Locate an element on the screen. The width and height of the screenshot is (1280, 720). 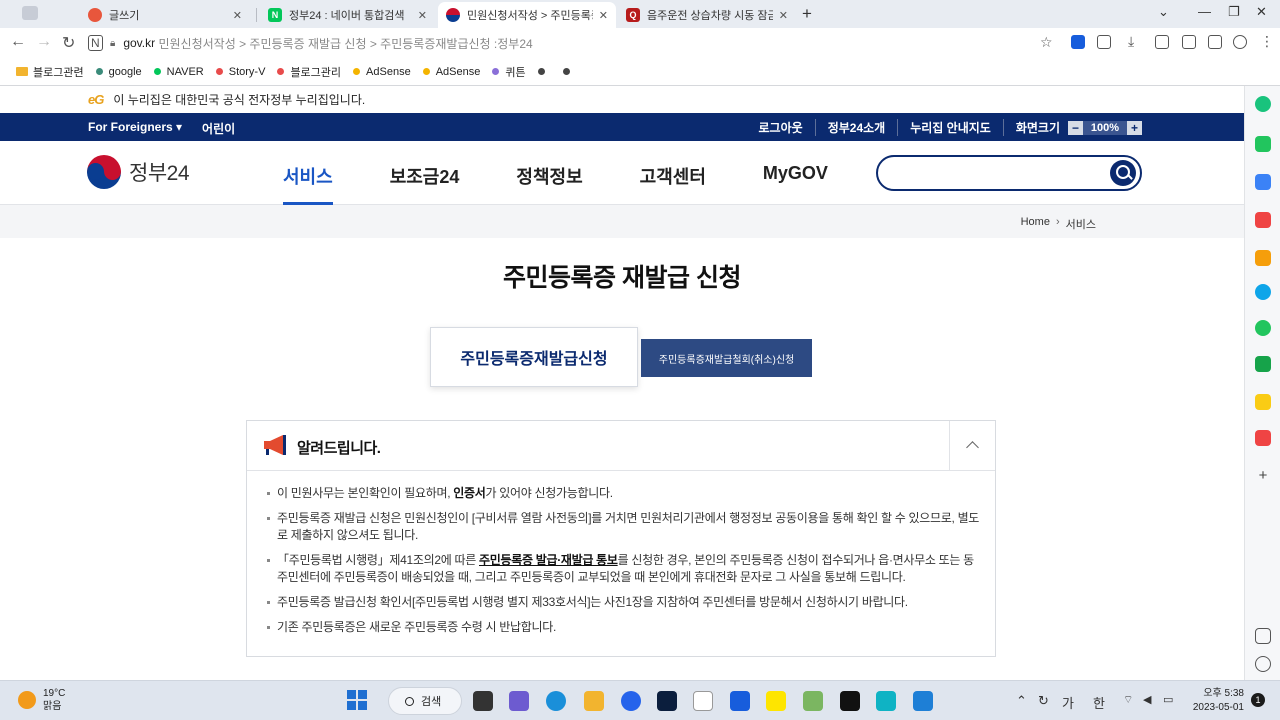
sync-icon: ↻ is located at coordinates (1043, 701).